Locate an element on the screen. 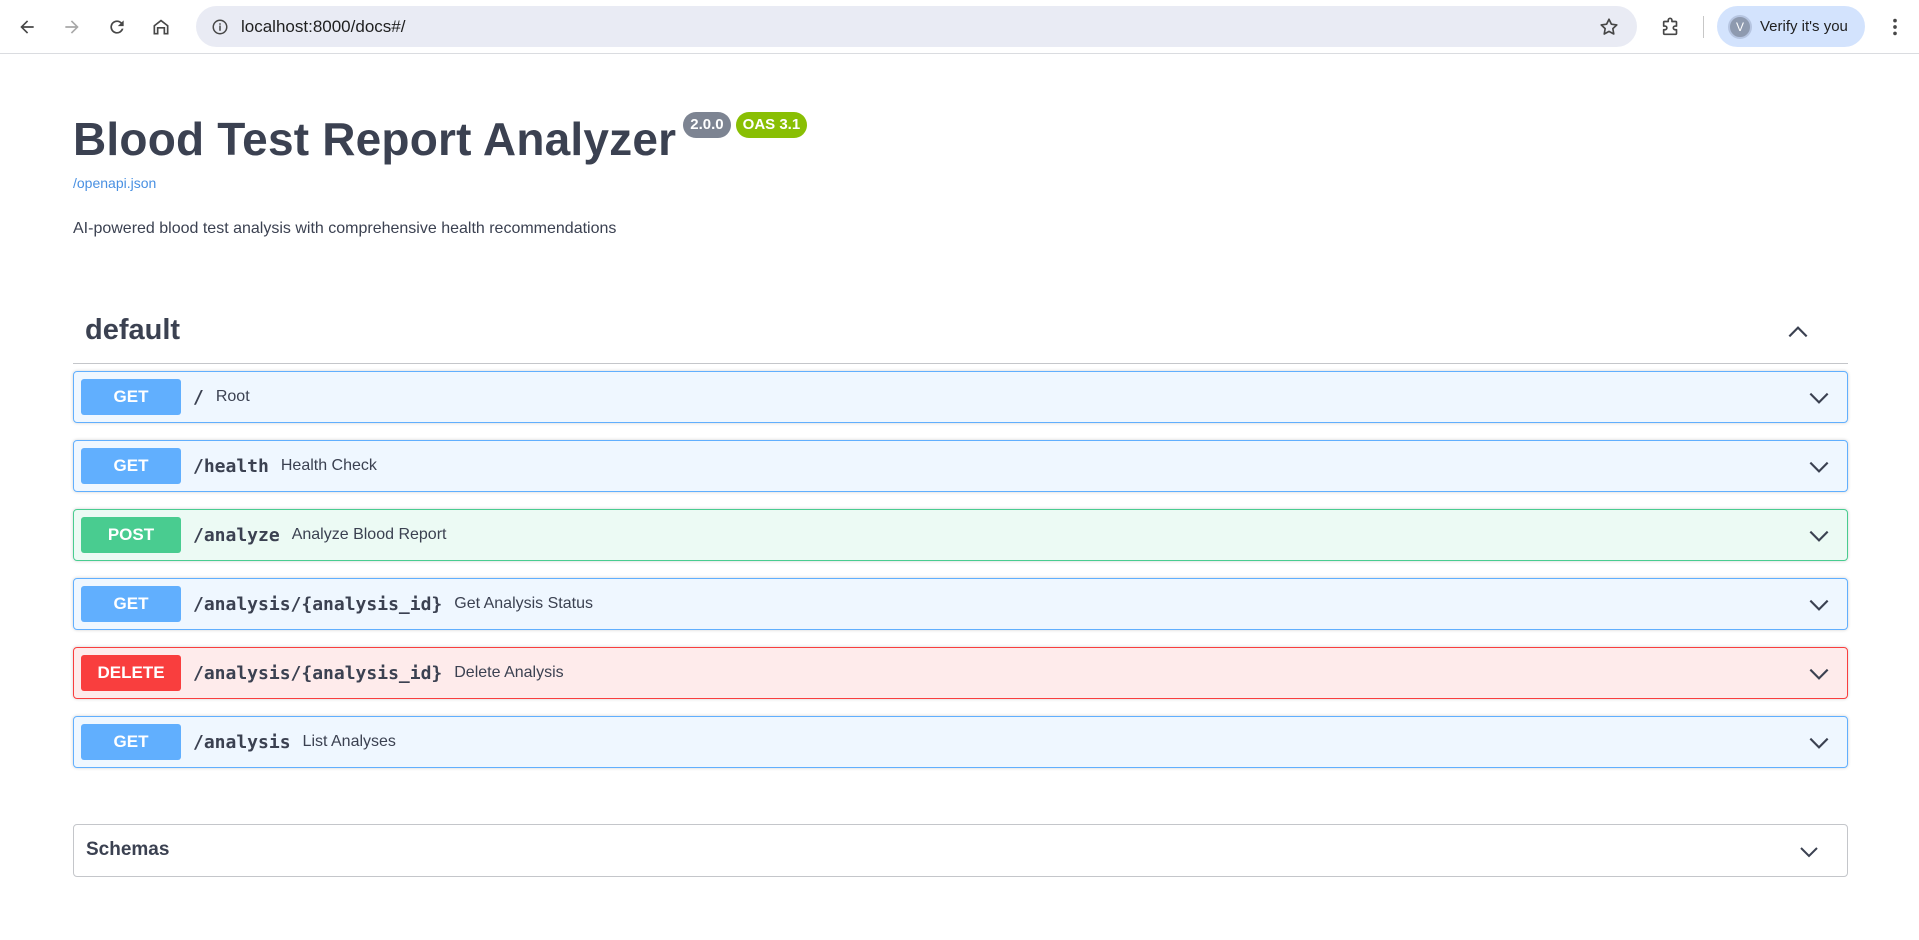 The width and height of the screenshot is (1919, 940). more-vertical-icon is located at coordinates (1895, 27).